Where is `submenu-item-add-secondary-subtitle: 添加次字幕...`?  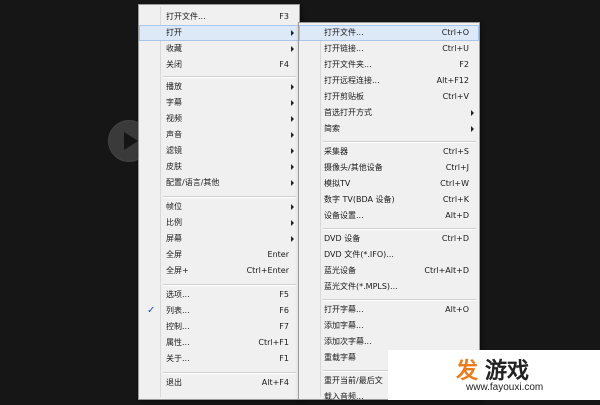 submenu-item-add-secondary-subtitle: 添加次字幕... is located at coordinates (389, 342).